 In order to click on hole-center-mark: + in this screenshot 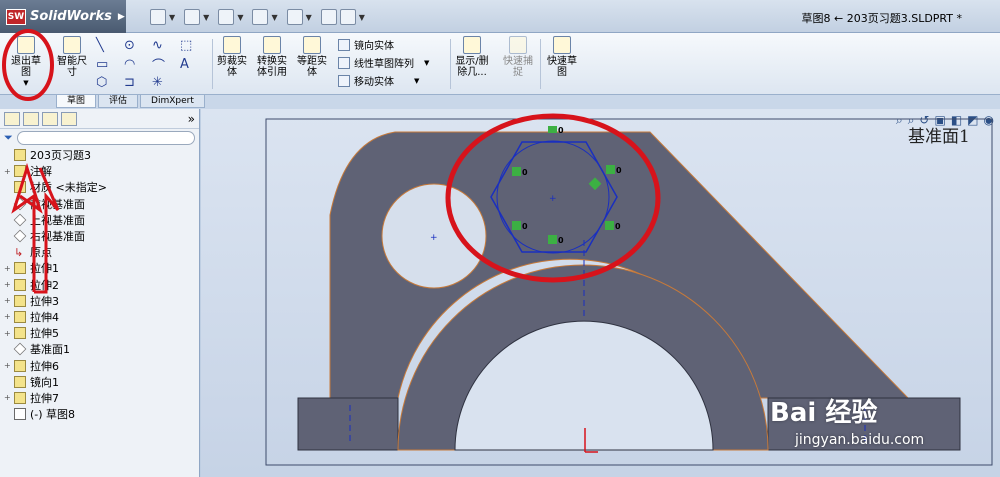, I will do `click(434, 238)`.